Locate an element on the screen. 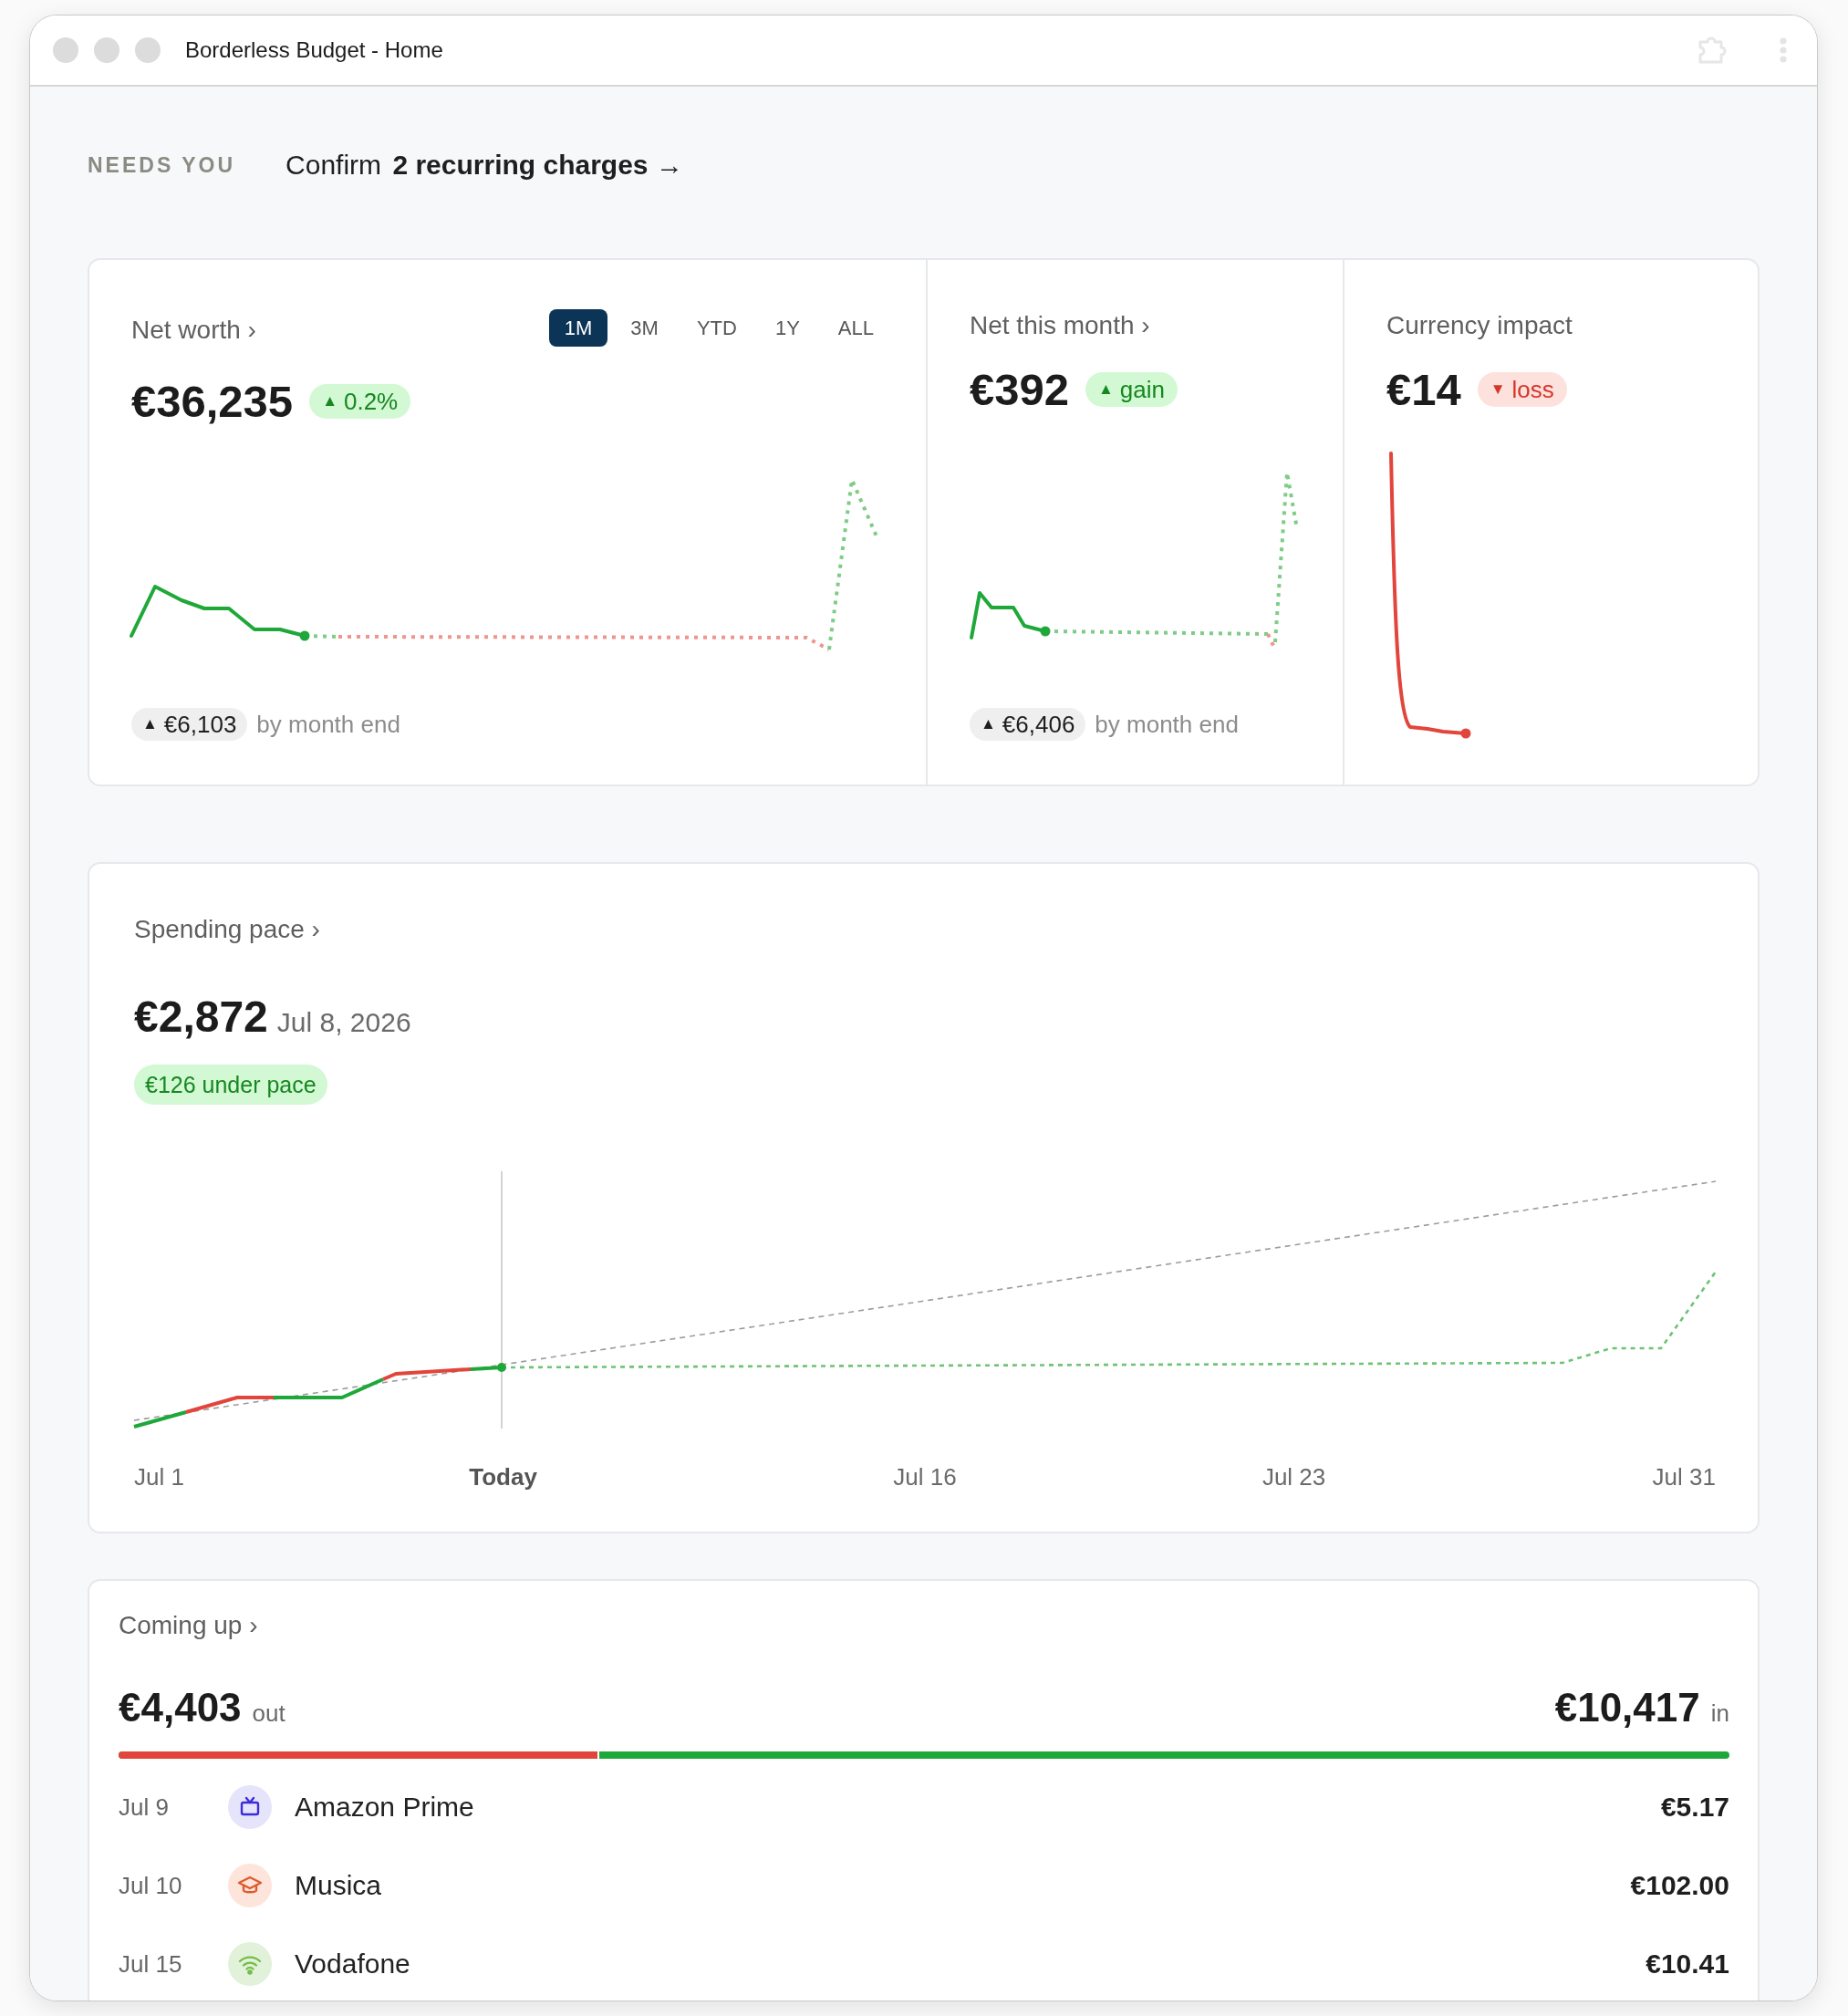 The height and width of the screenshot is (2016, 1848). range-tab: ALL is located at coordinates (855, 328).